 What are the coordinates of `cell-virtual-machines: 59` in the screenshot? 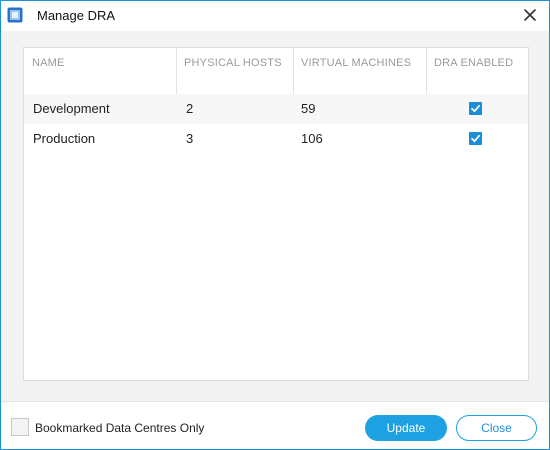 It's located at (308, 108).